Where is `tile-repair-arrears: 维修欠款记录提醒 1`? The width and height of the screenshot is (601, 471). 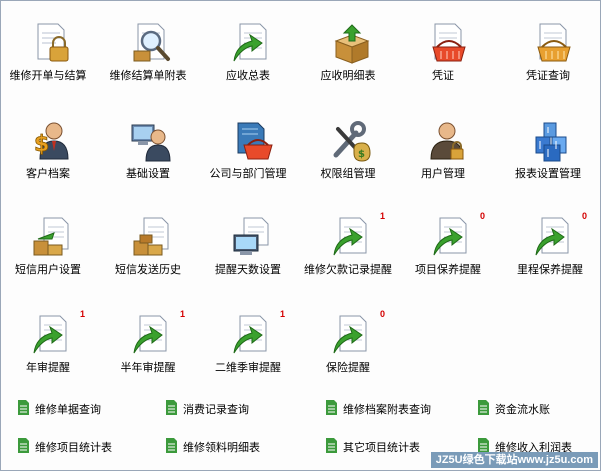 tile-repair-arrears: 维修欠款记录提醒 1 is located at coordinates (348, 254).